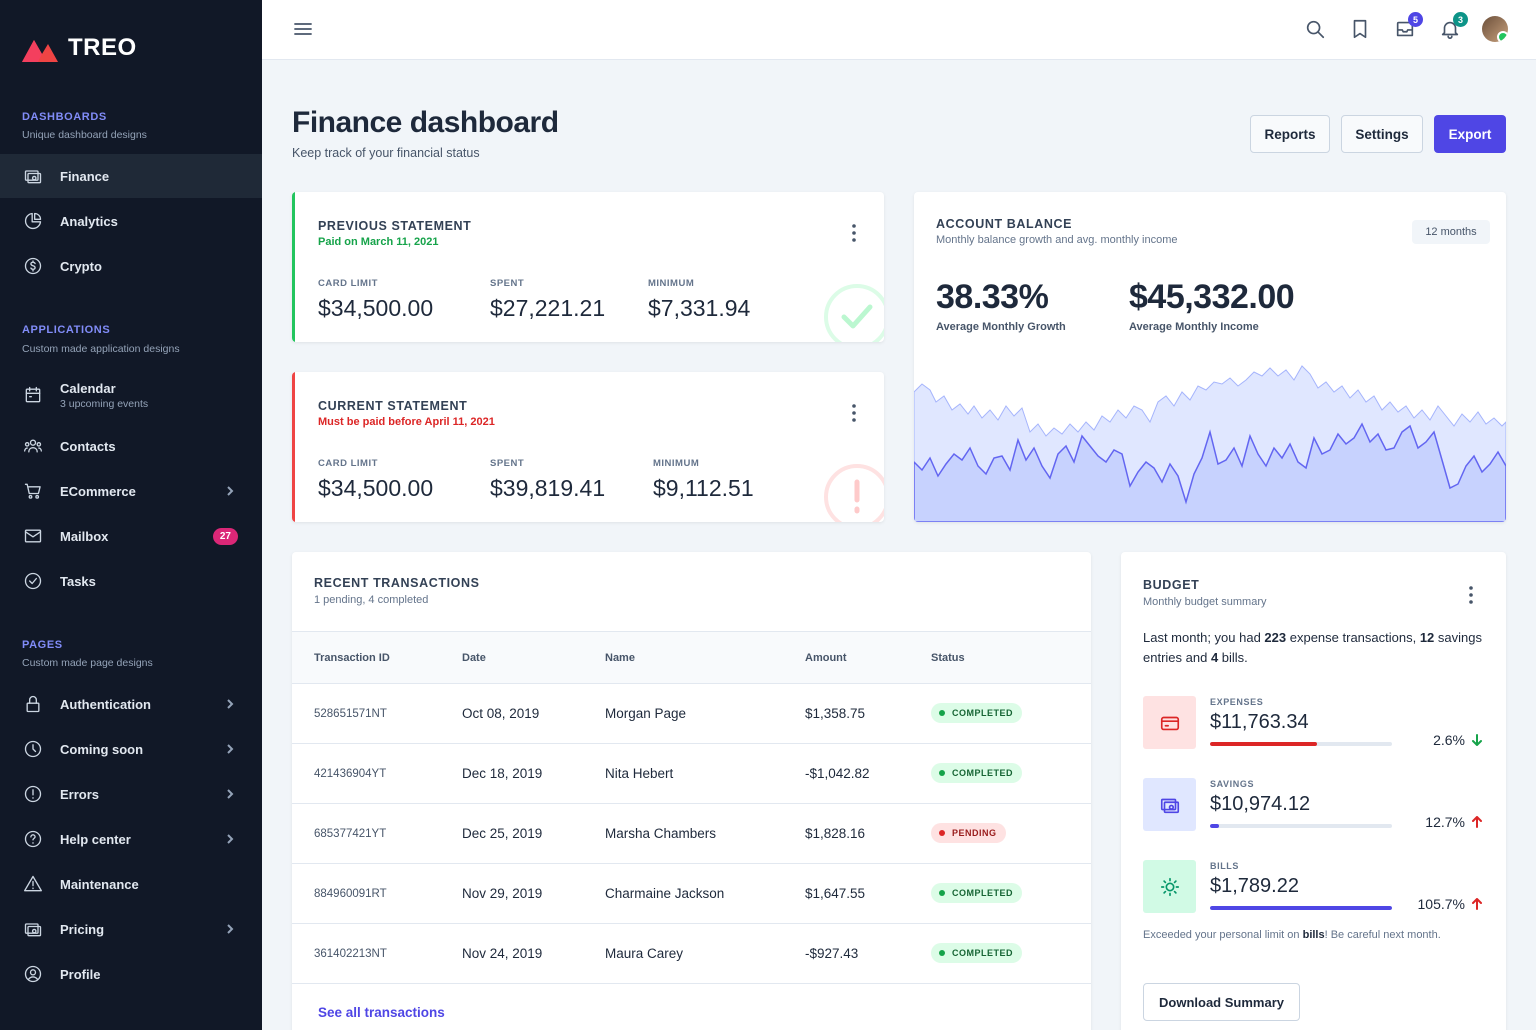  What do you see at coordinates (131, 581) in the screenshot?
I see `sidebar-item-tasks: Tasks` at bounding box center [131, 581].